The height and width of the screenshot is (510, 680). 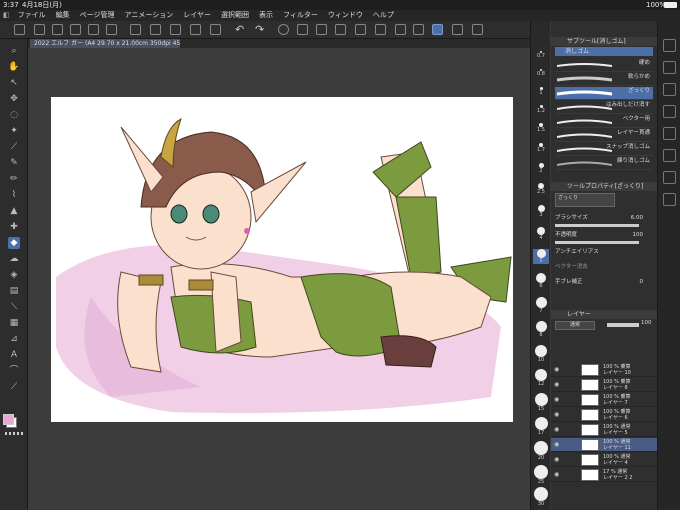 I want to click on open-icon, so click(x=57, y=29).